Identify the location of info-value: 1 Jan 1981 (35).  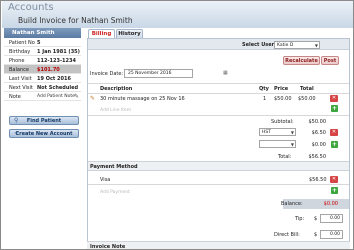
(58, 52).